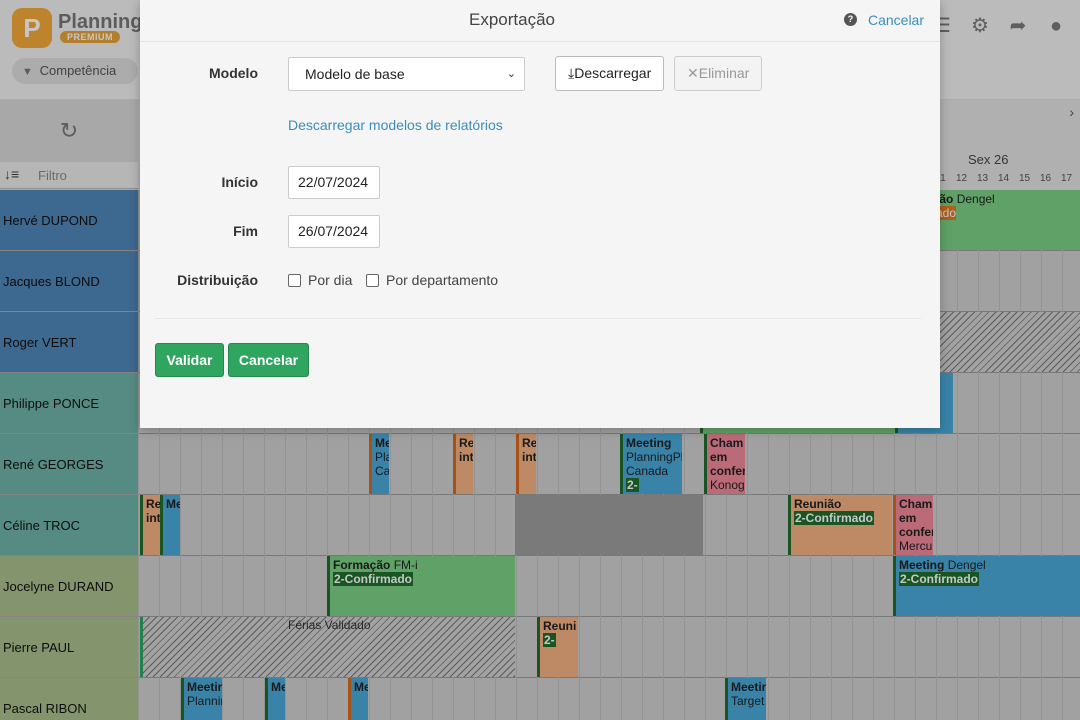  Describe the element at coordinates (189, 360) in the screenshot. I see `validate-button: Validar` at that location.